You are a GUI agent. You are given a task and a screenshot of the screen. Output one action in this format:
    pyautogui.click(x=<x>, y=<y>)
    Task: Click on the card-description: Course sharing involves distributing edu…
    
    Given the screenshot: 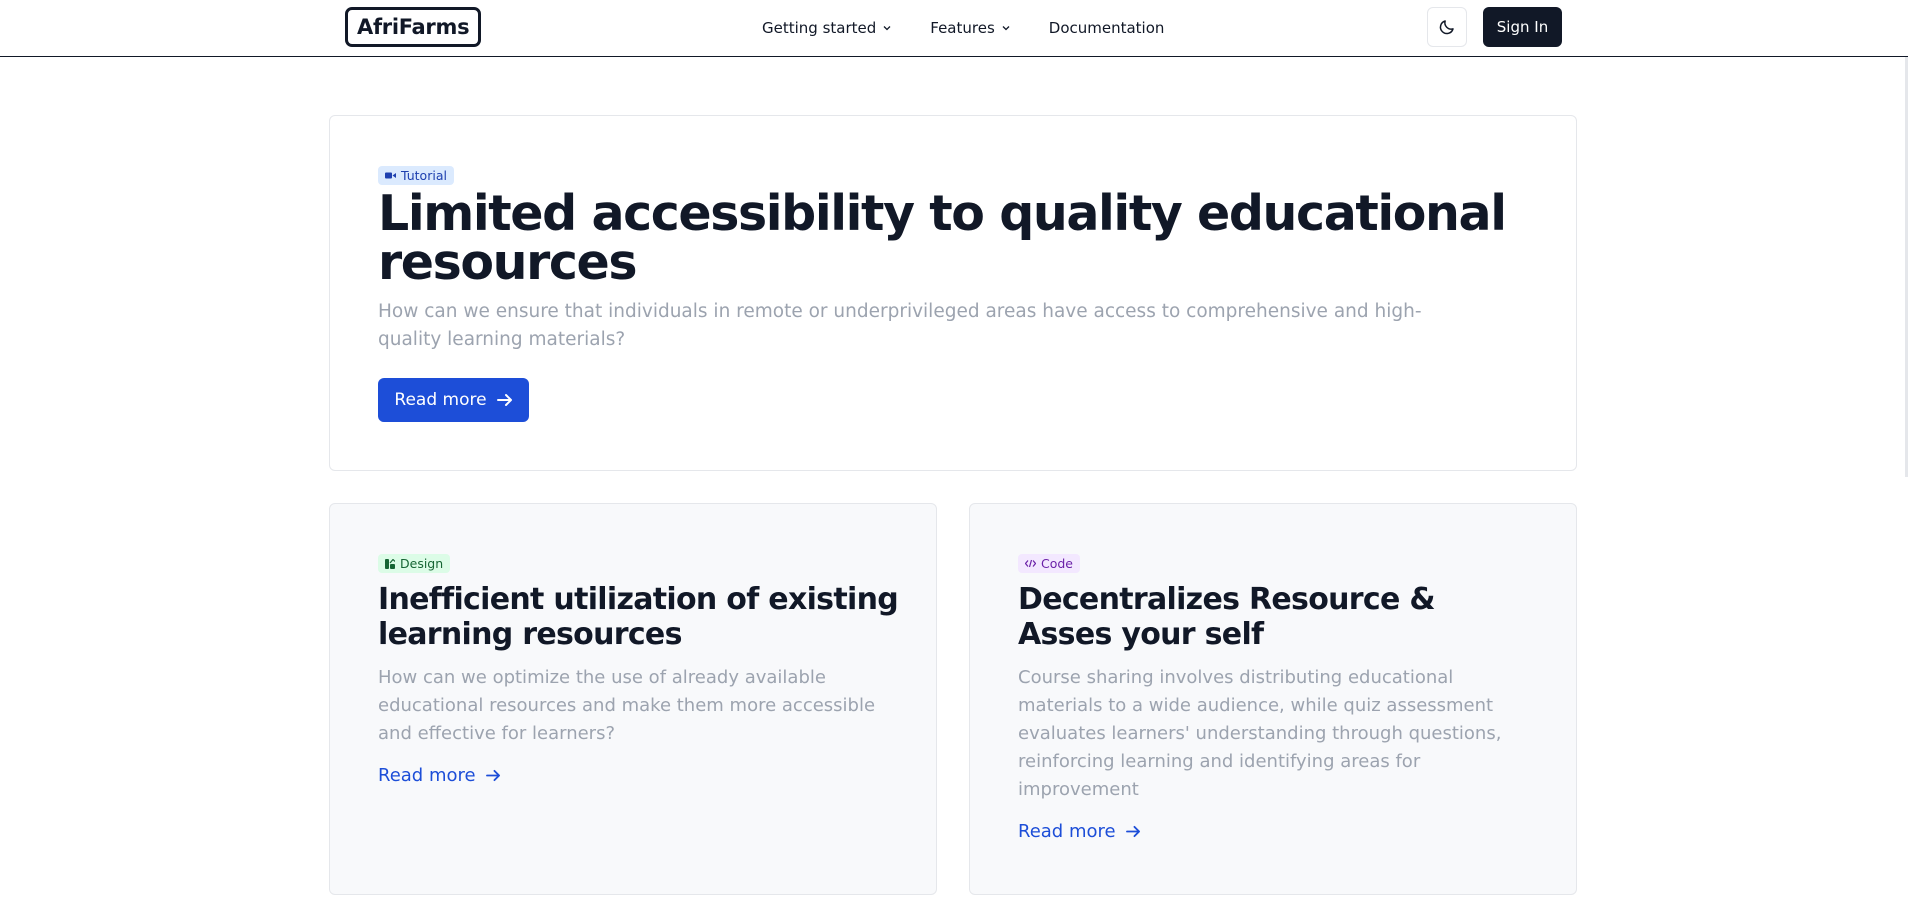 What is the action you would take?
    pyautogui.click(x=1260, y=733)
    